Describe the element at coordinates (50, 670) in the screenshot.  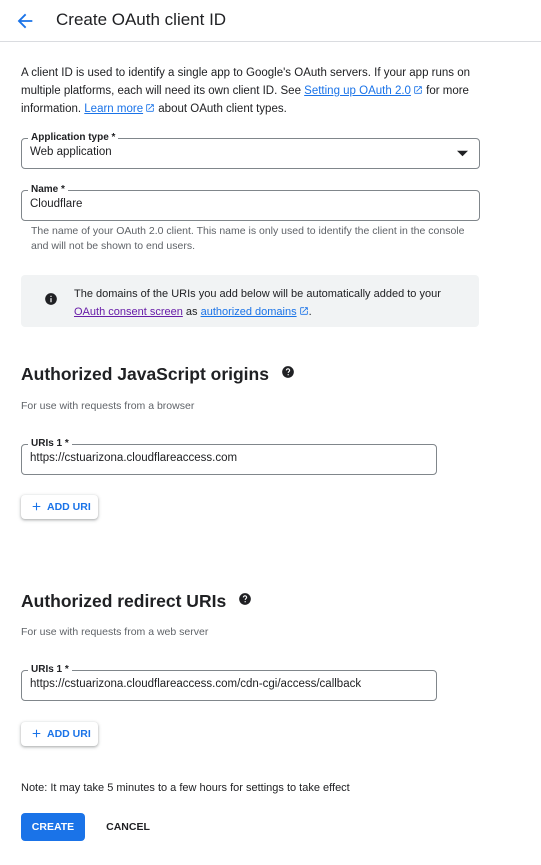
I see `redirect-uri-label: URIs 1 *` at that location.